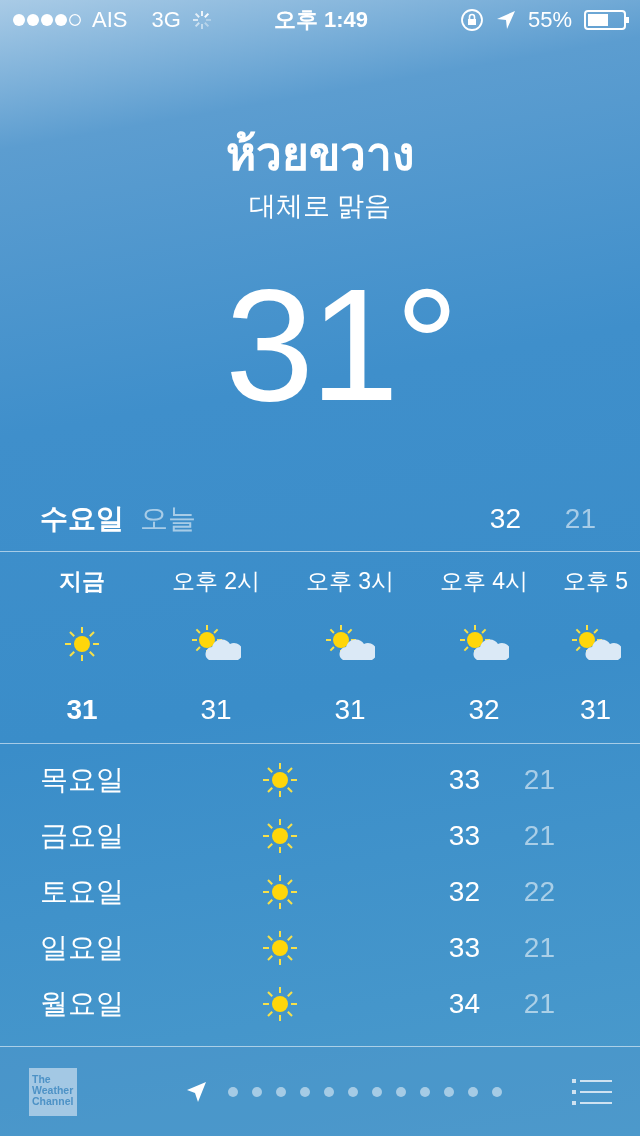  I want to click on day-name: 금요일, so click(82, 836).